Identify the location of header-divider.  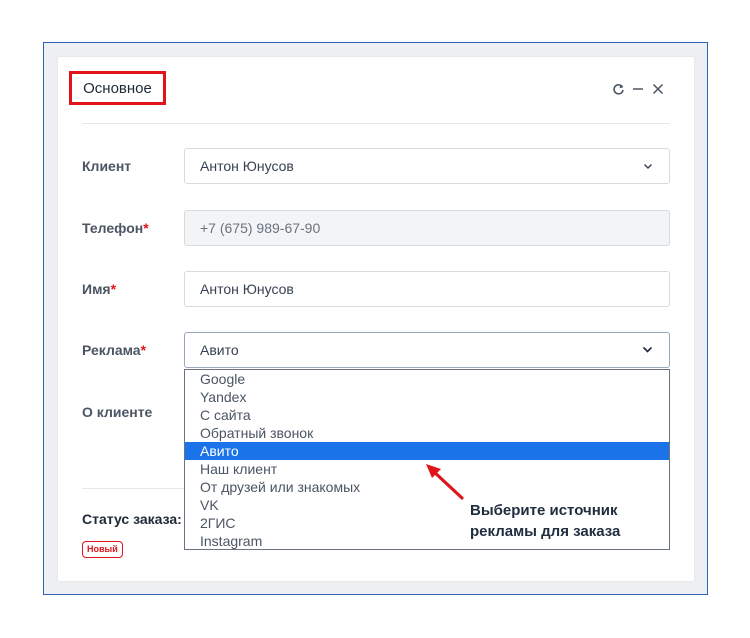
(376, 123).